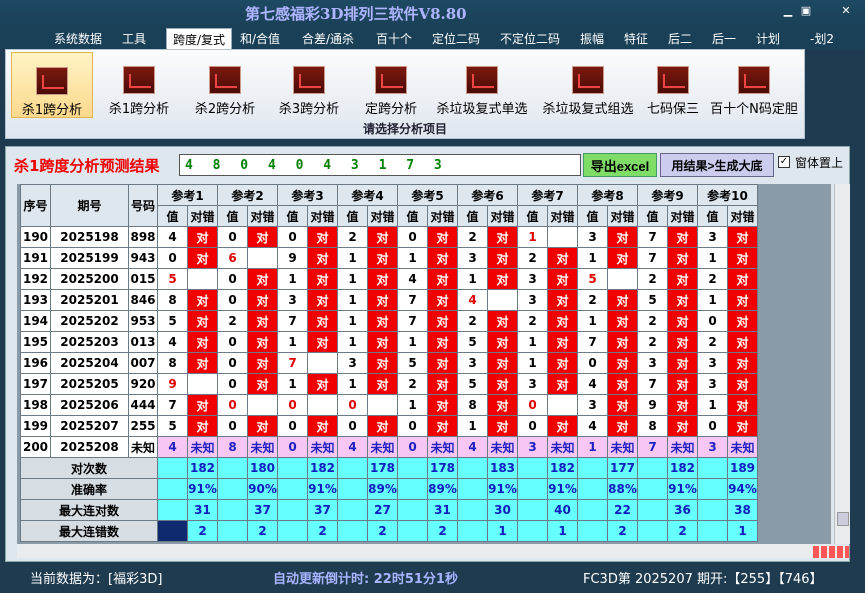 The height and width of the screenshot is (593, 865). What do you see at coordinates (636, 38) in the screenshot?
I see `menu-item: 特征` at bounding box center [636, 38].